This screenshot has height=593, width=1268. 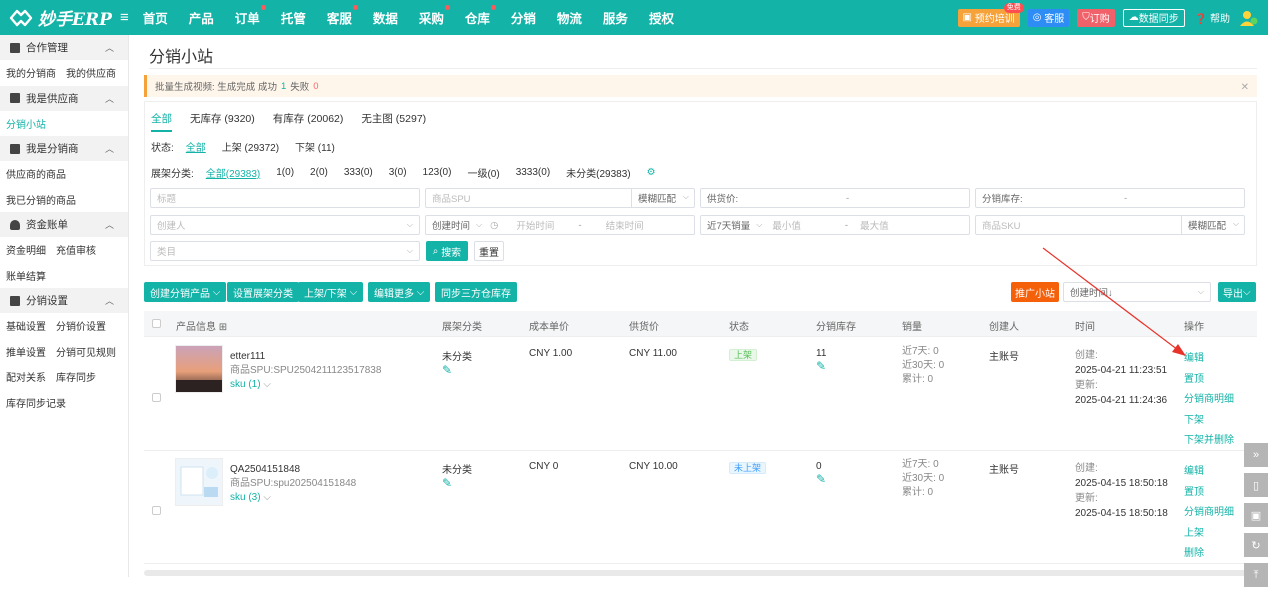 I want to click on close-icon: ✕, so click(x=1245, y=87).